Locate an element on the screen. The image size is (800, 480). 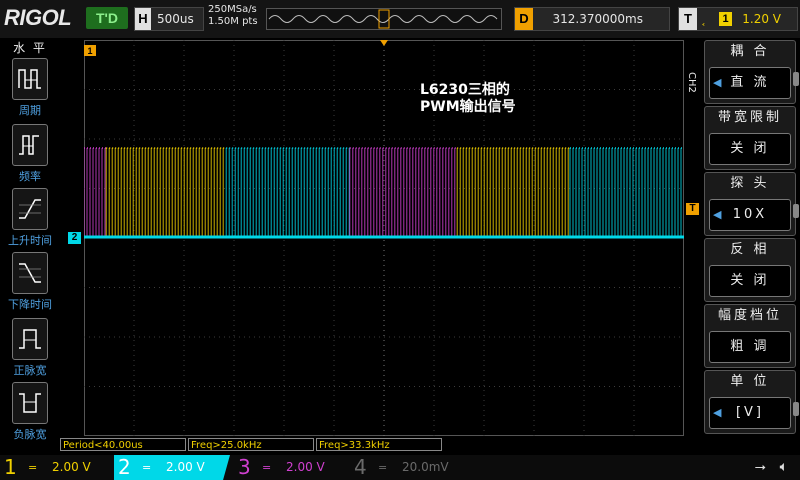
channel-scale: 20.0mV is located at coordinates (425, 467).